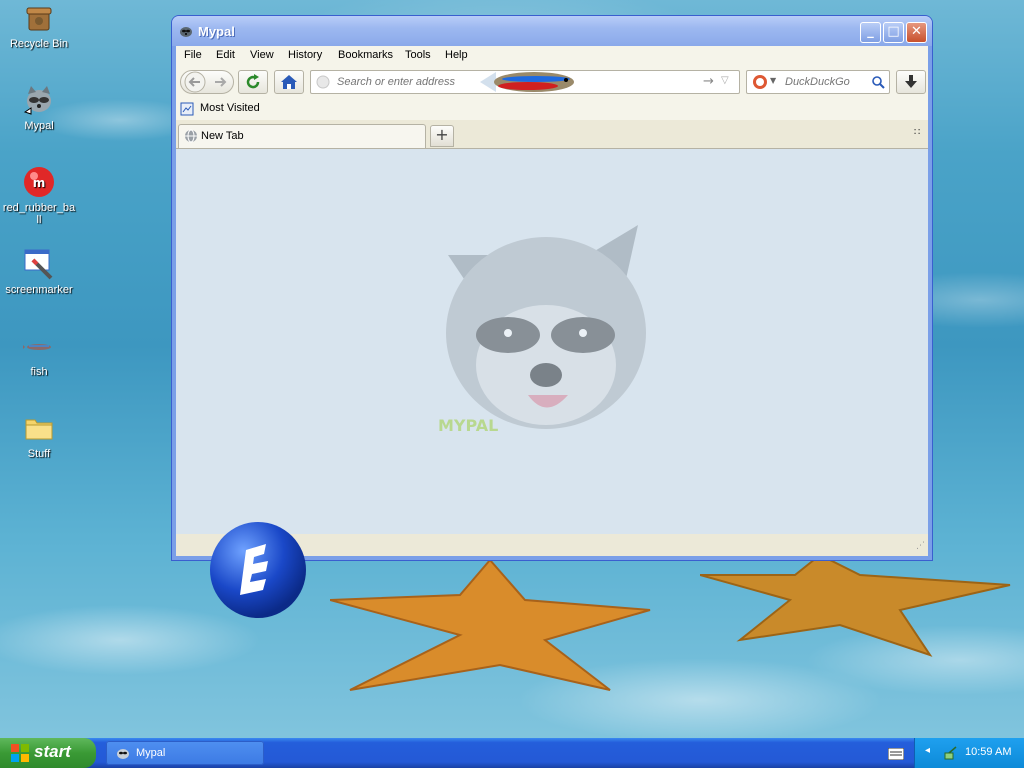 This screenshot has width=1024, height=768. What do you see at coordinates (185, 753) in the screenshot?
I see `taskbar-item-mypal: Mypal` at bounding box center [185, 753].